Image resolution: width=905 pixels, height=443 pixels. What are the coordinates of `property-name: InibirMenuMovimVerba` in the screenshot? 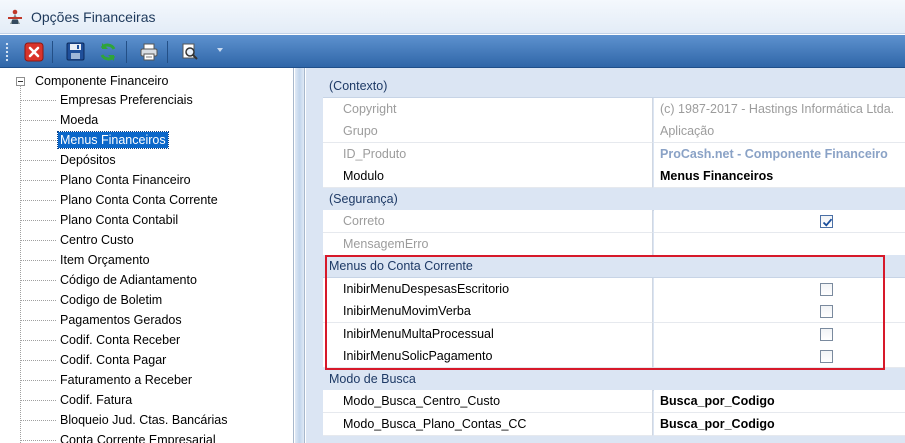 It's located at (488, 311).